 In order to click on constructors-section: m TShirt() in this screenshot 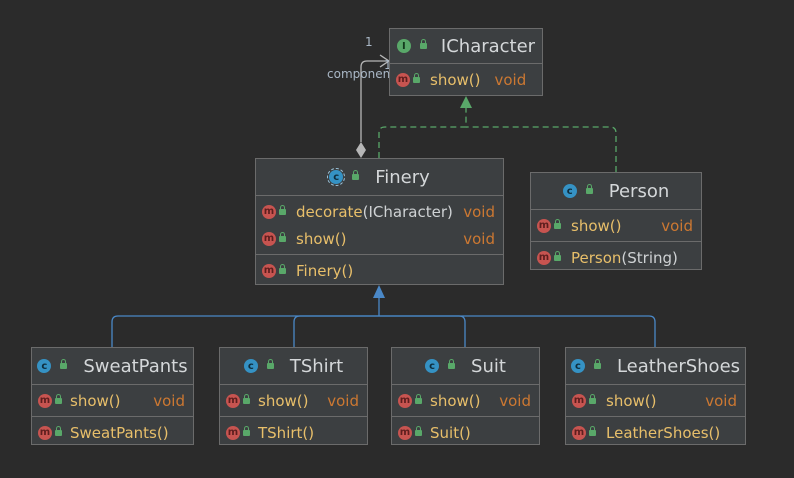, I will do `click(293, 432)`.